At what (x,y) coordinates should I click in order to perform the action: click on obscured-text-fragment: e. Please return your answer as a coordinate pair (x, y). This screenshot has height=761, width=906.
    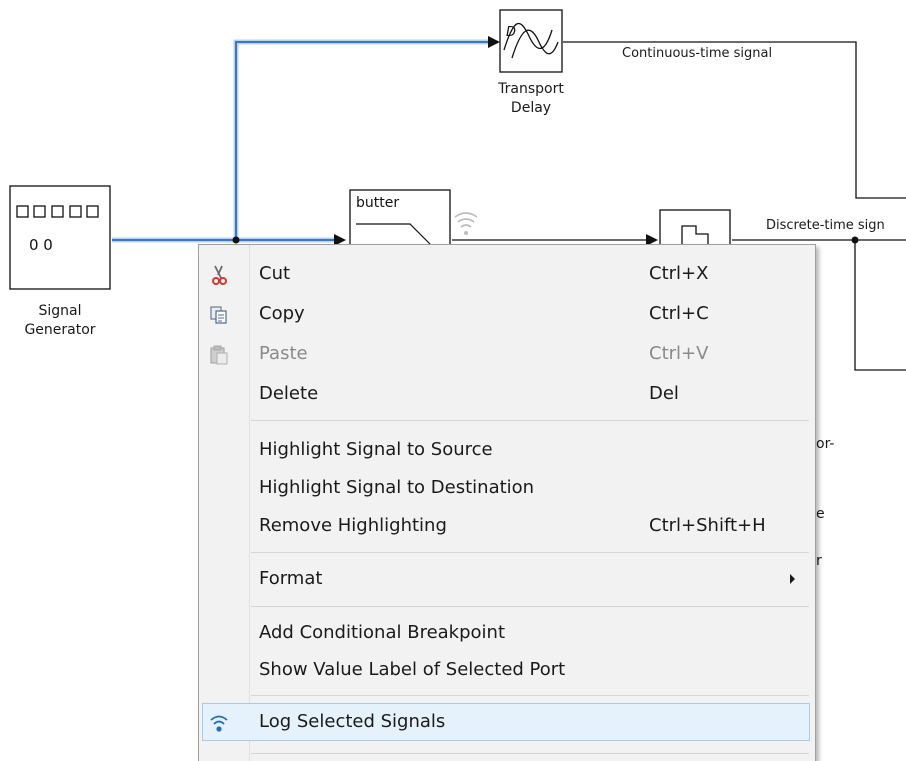
    Looking at the image, I should click on (820, 514).